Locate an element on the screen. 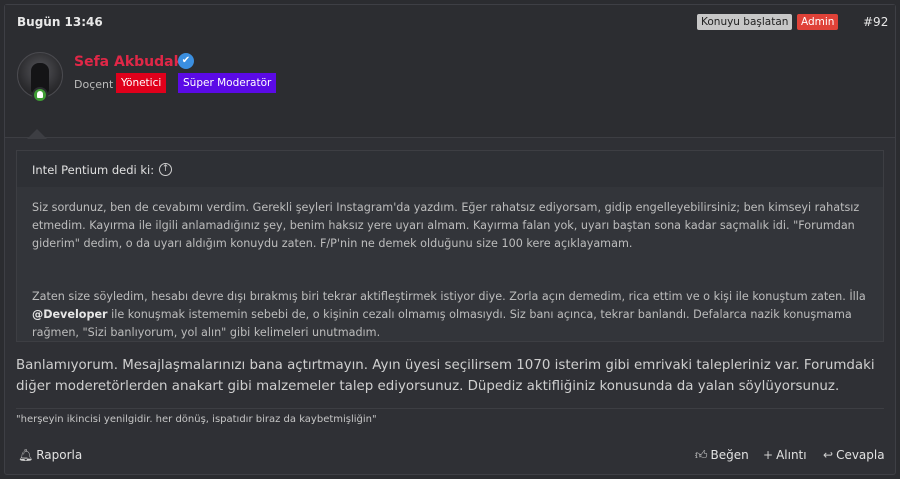 Image resolution: width=900 pixels, height=479 pixels. quote-header: Intel Pentium dedi ki: ↑ is located at coordinates (450, 169).